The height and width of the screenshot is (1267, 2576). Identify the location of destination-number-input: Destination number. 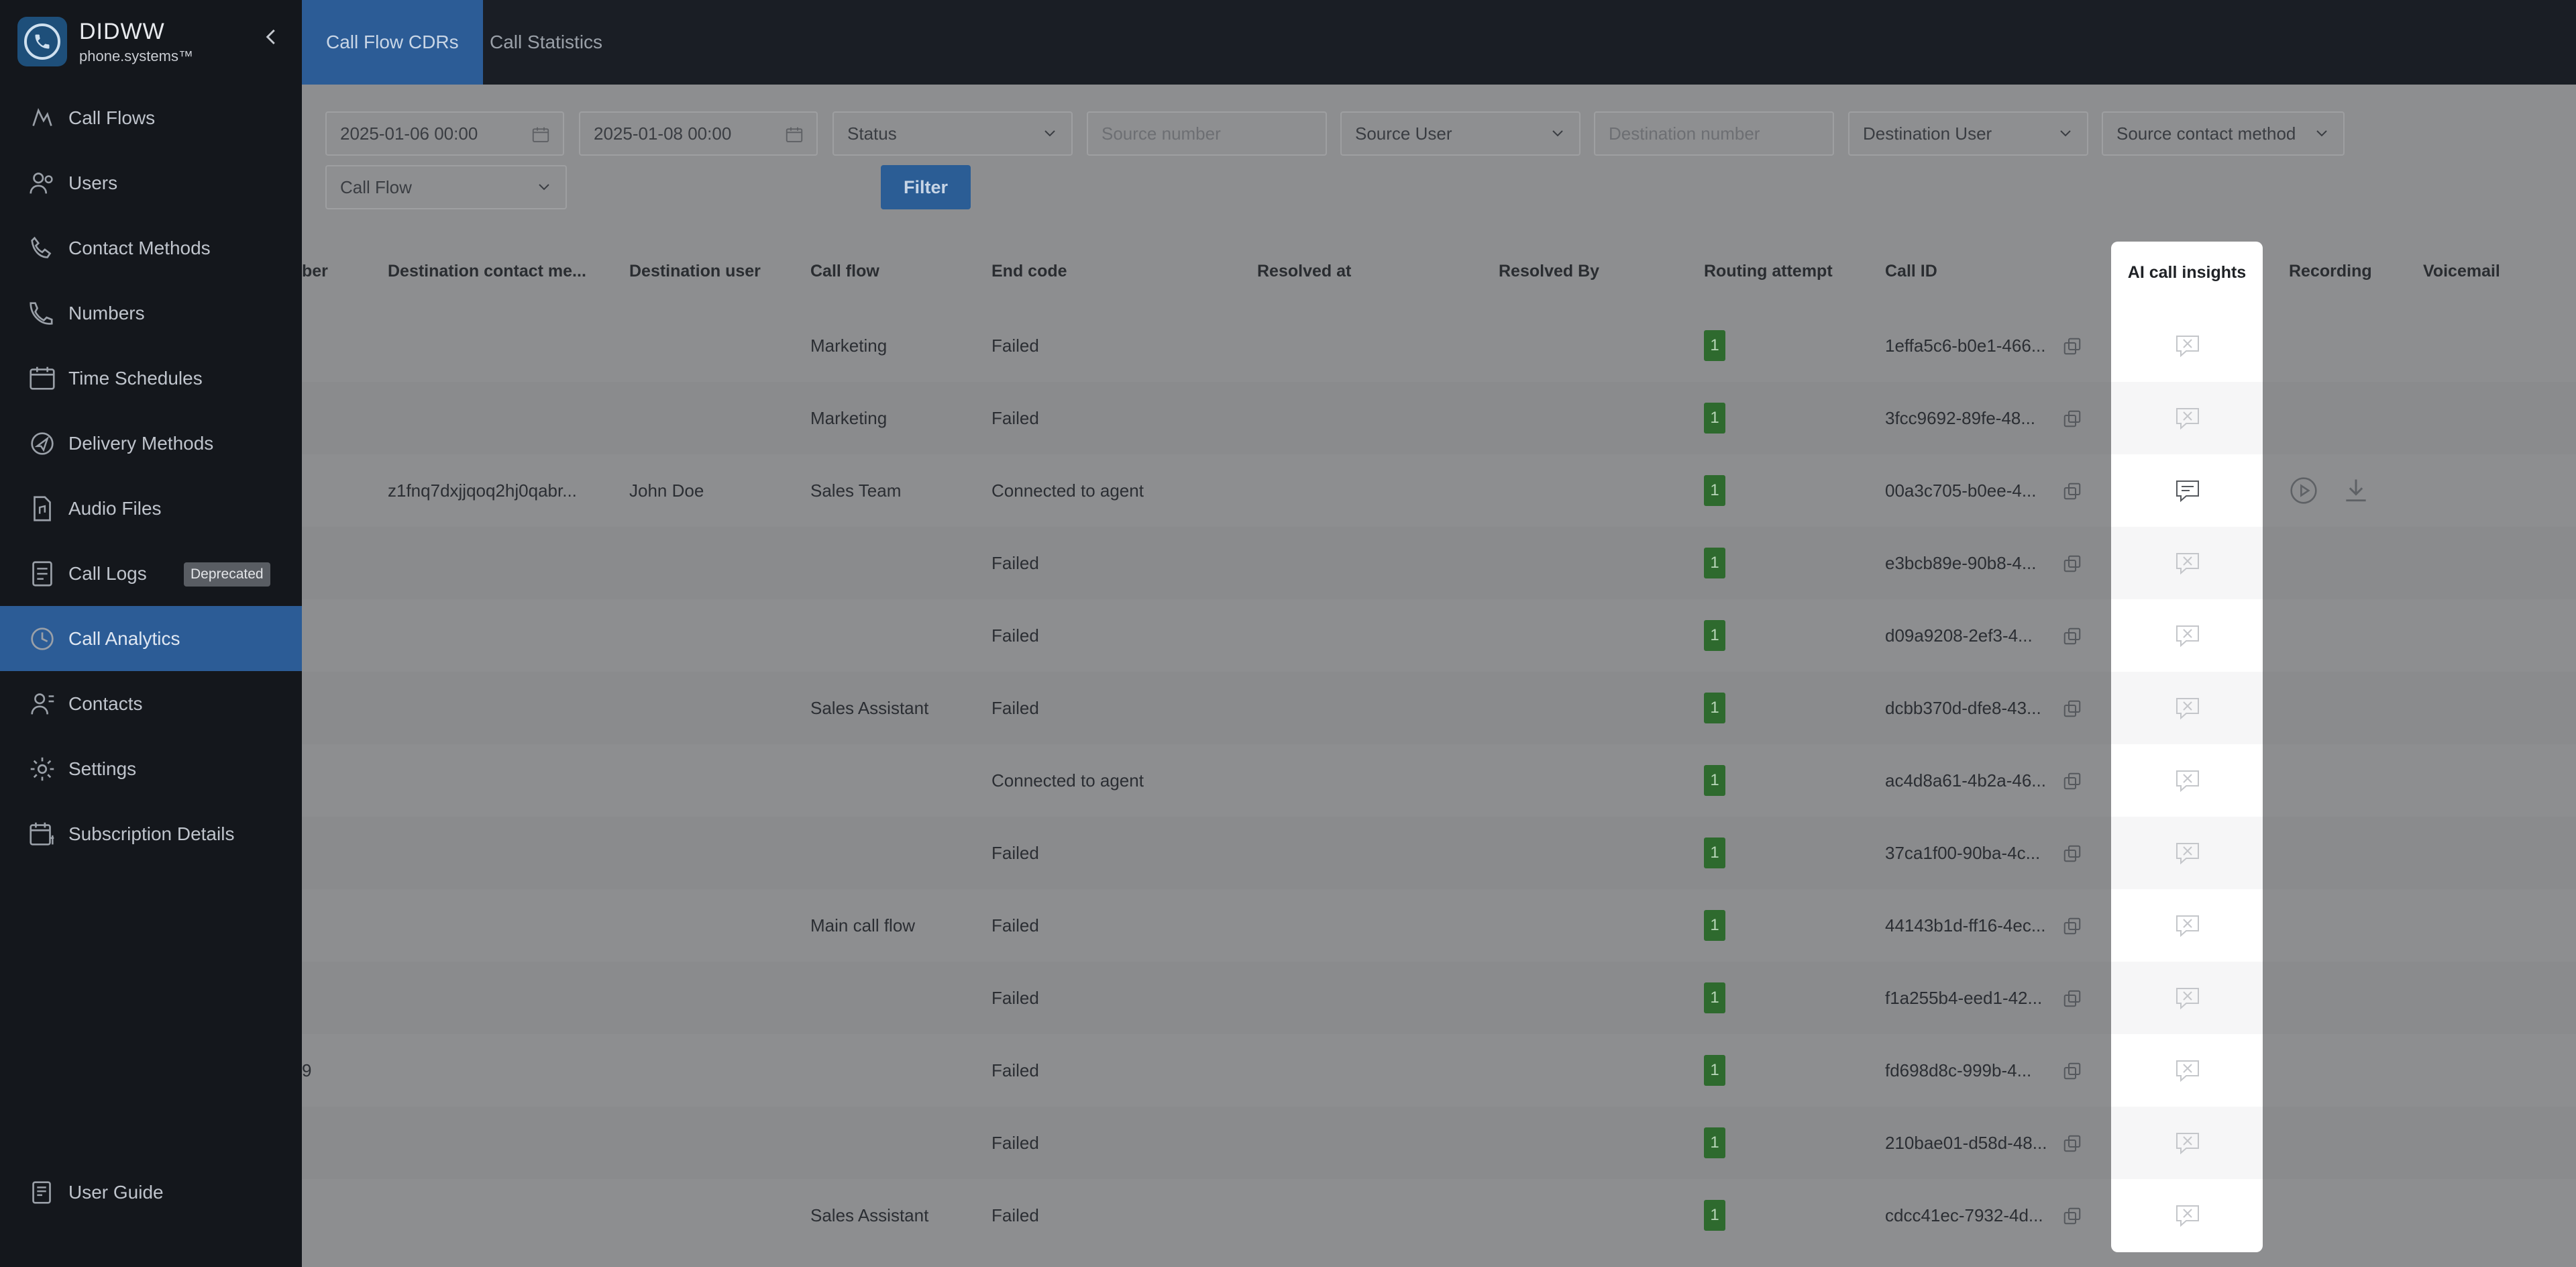
(1714, 133).